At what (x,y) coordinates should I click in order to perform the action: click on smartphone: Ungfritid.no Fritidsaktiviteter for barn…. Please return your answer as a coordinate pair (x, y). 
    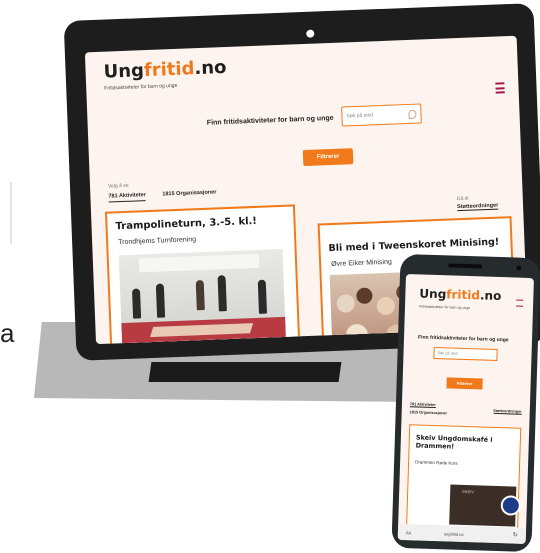
    Looking at the image, I should click on (465, 403).